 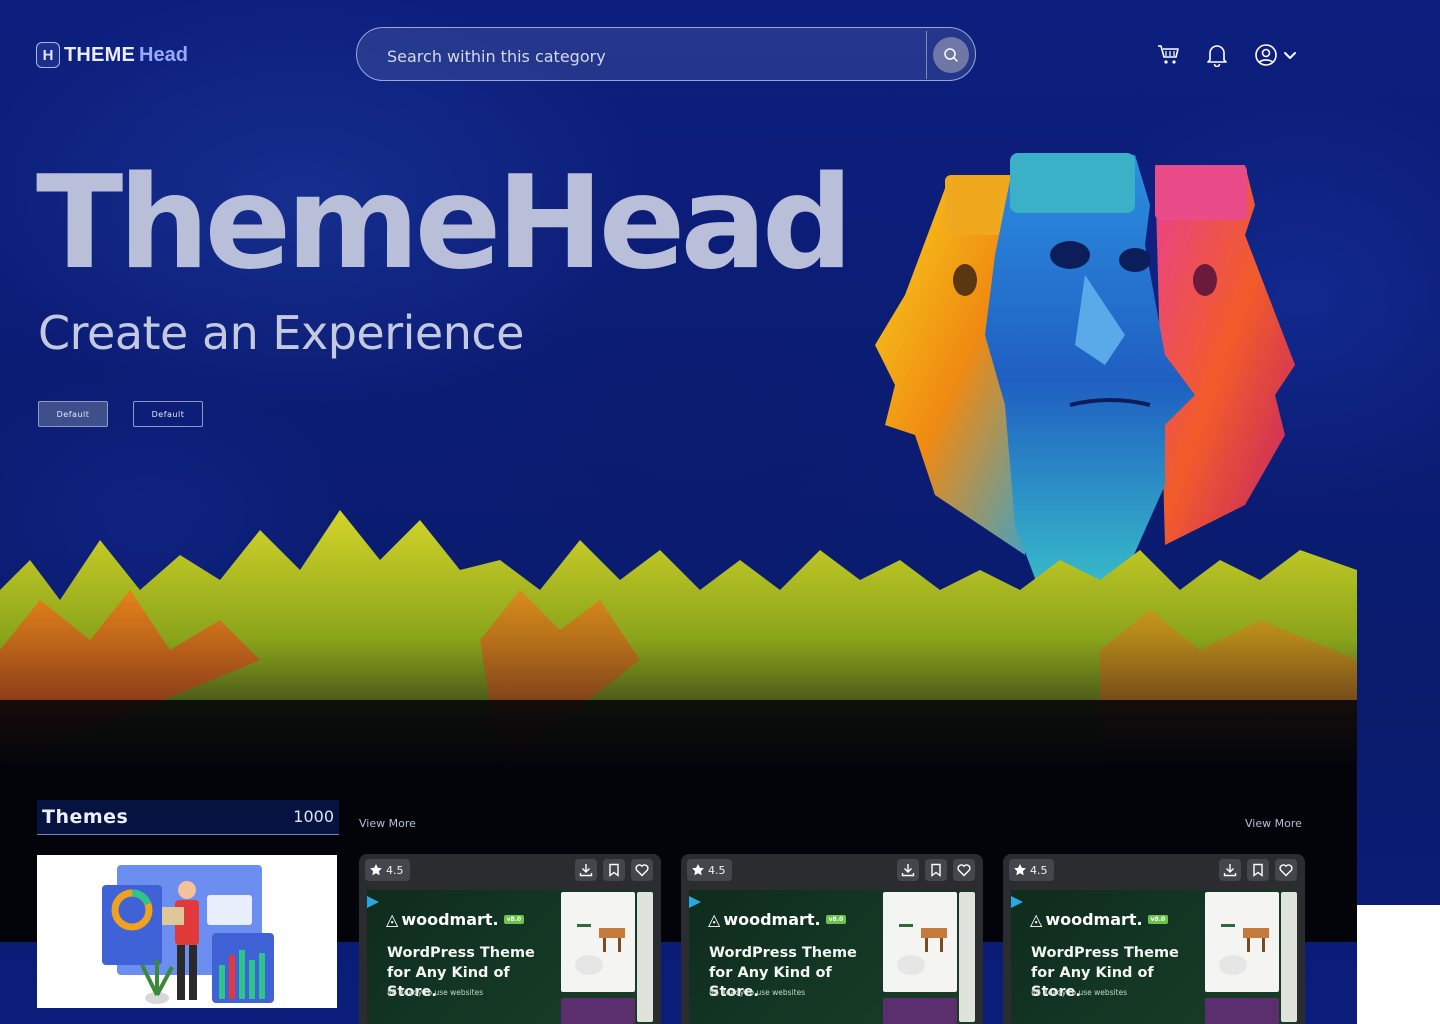 I want to click on page-edge-panel, so click(x=1398, y=964).